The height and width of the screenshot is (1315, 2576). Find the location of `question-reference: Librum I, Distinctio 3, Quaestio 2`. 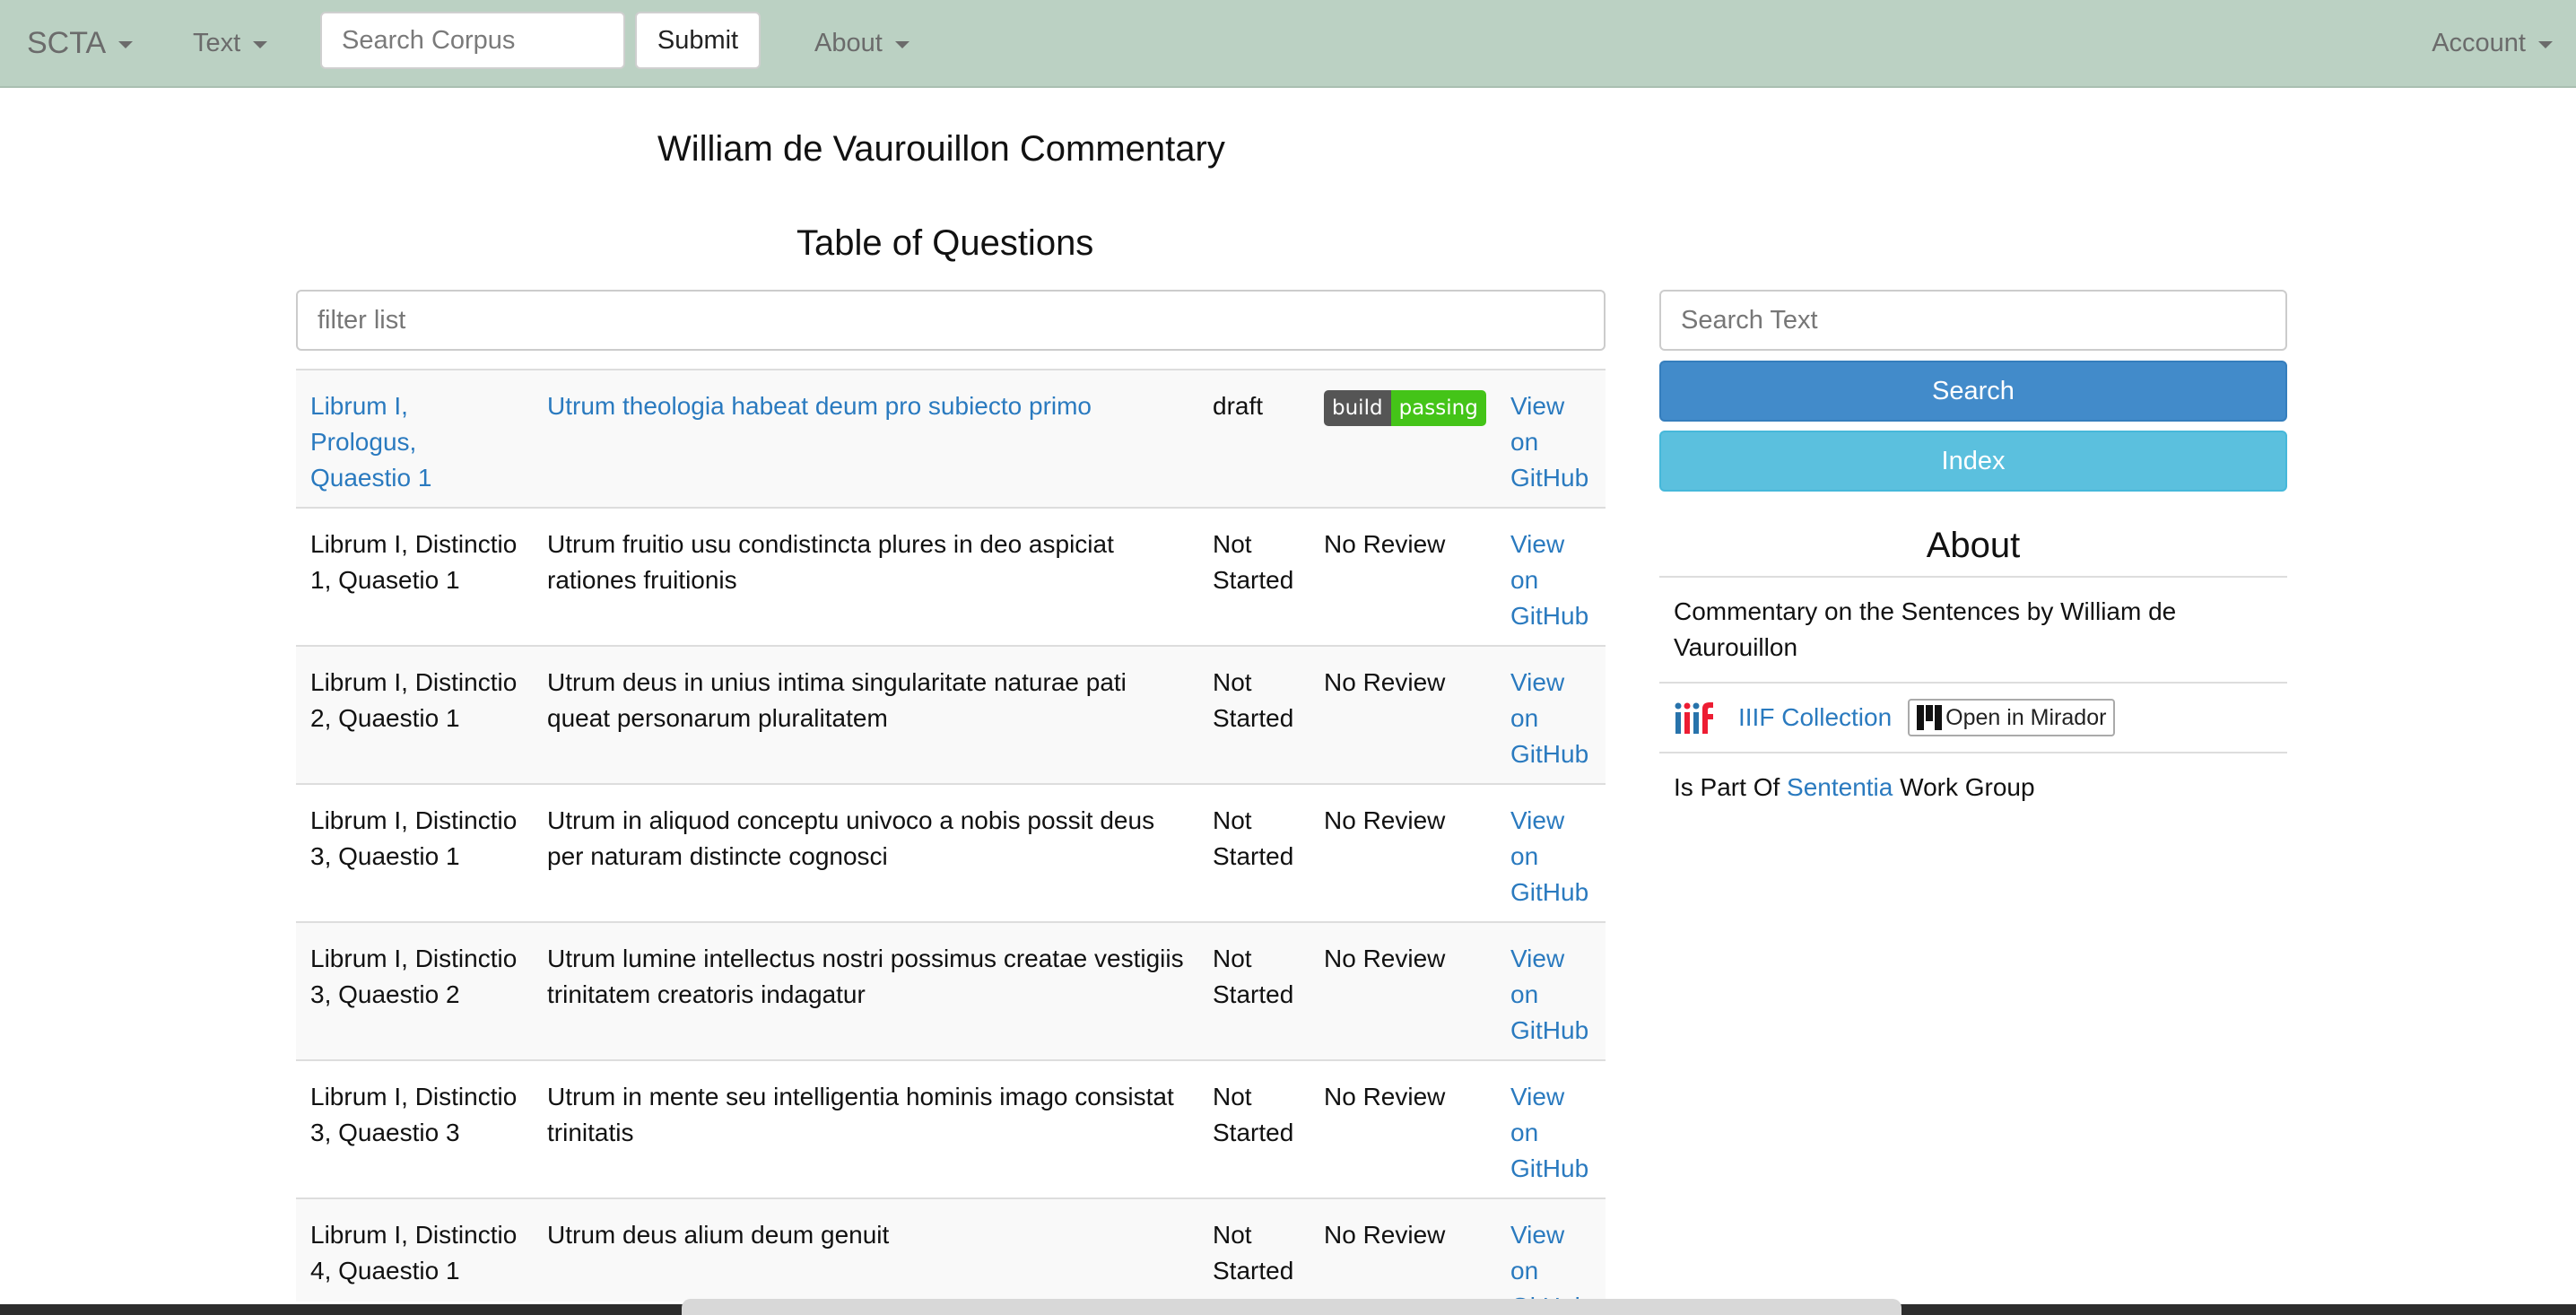

question-reference: Librum I, Distinctio 3, Quaestio 2 is located at coordinates (414, 977).